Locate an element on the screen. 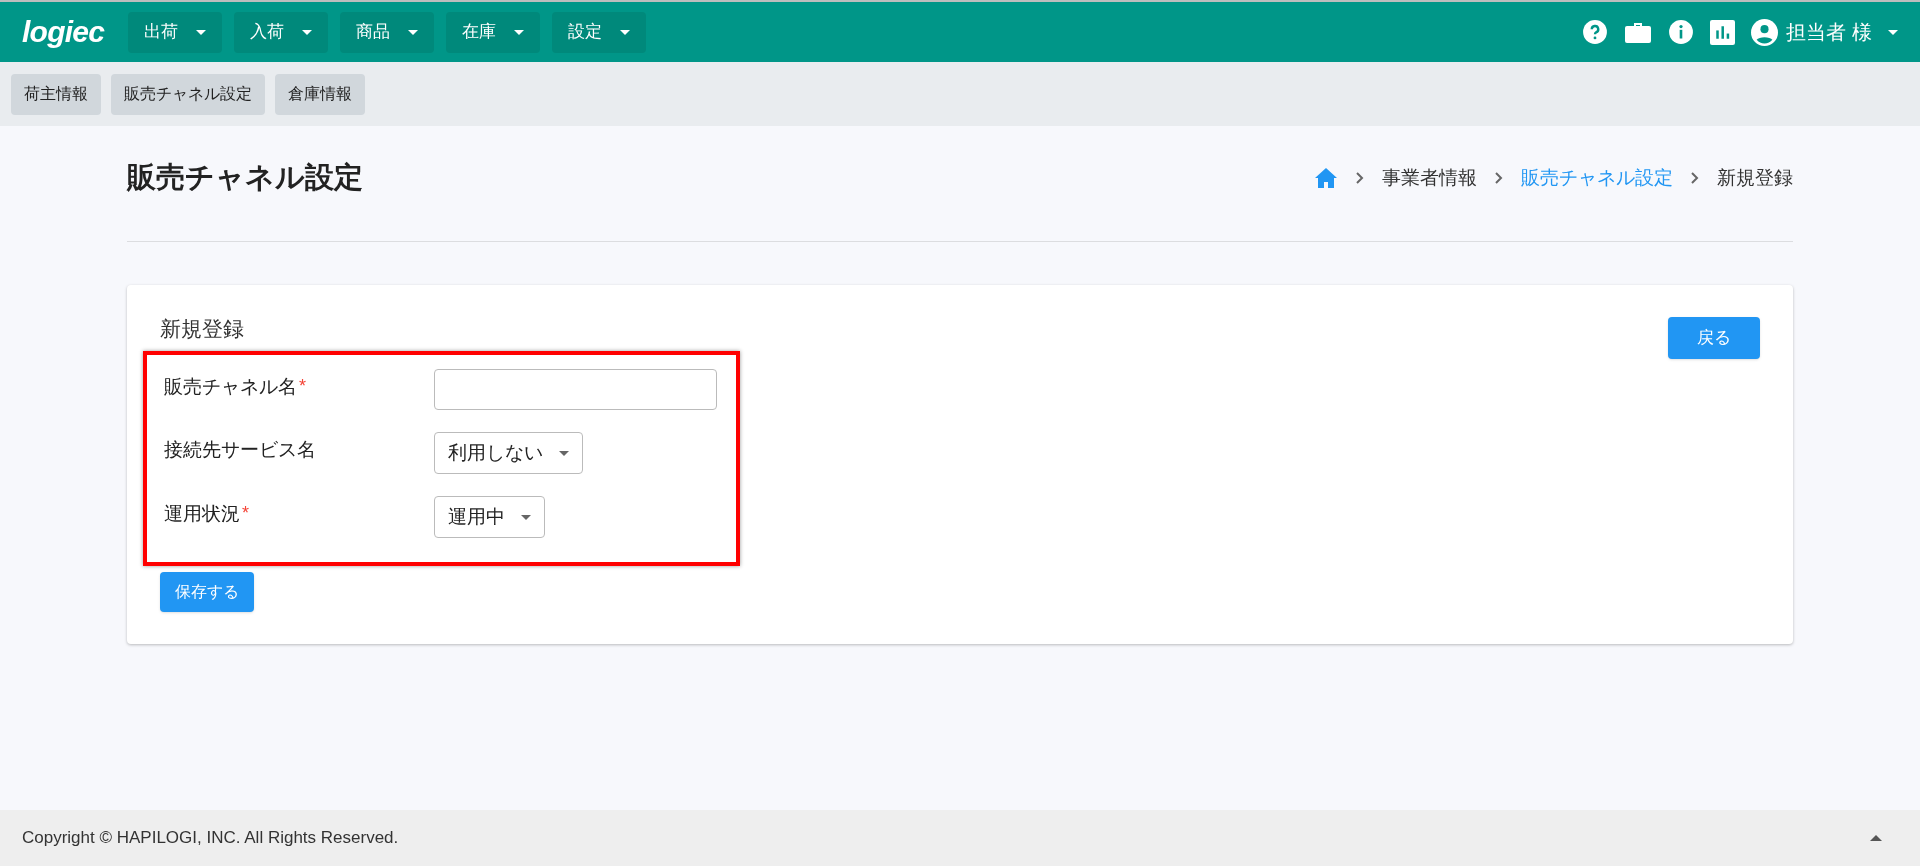 The image size is (1920, 866). field-label: 販売チャネル名 is located at coordinates (230, 387).